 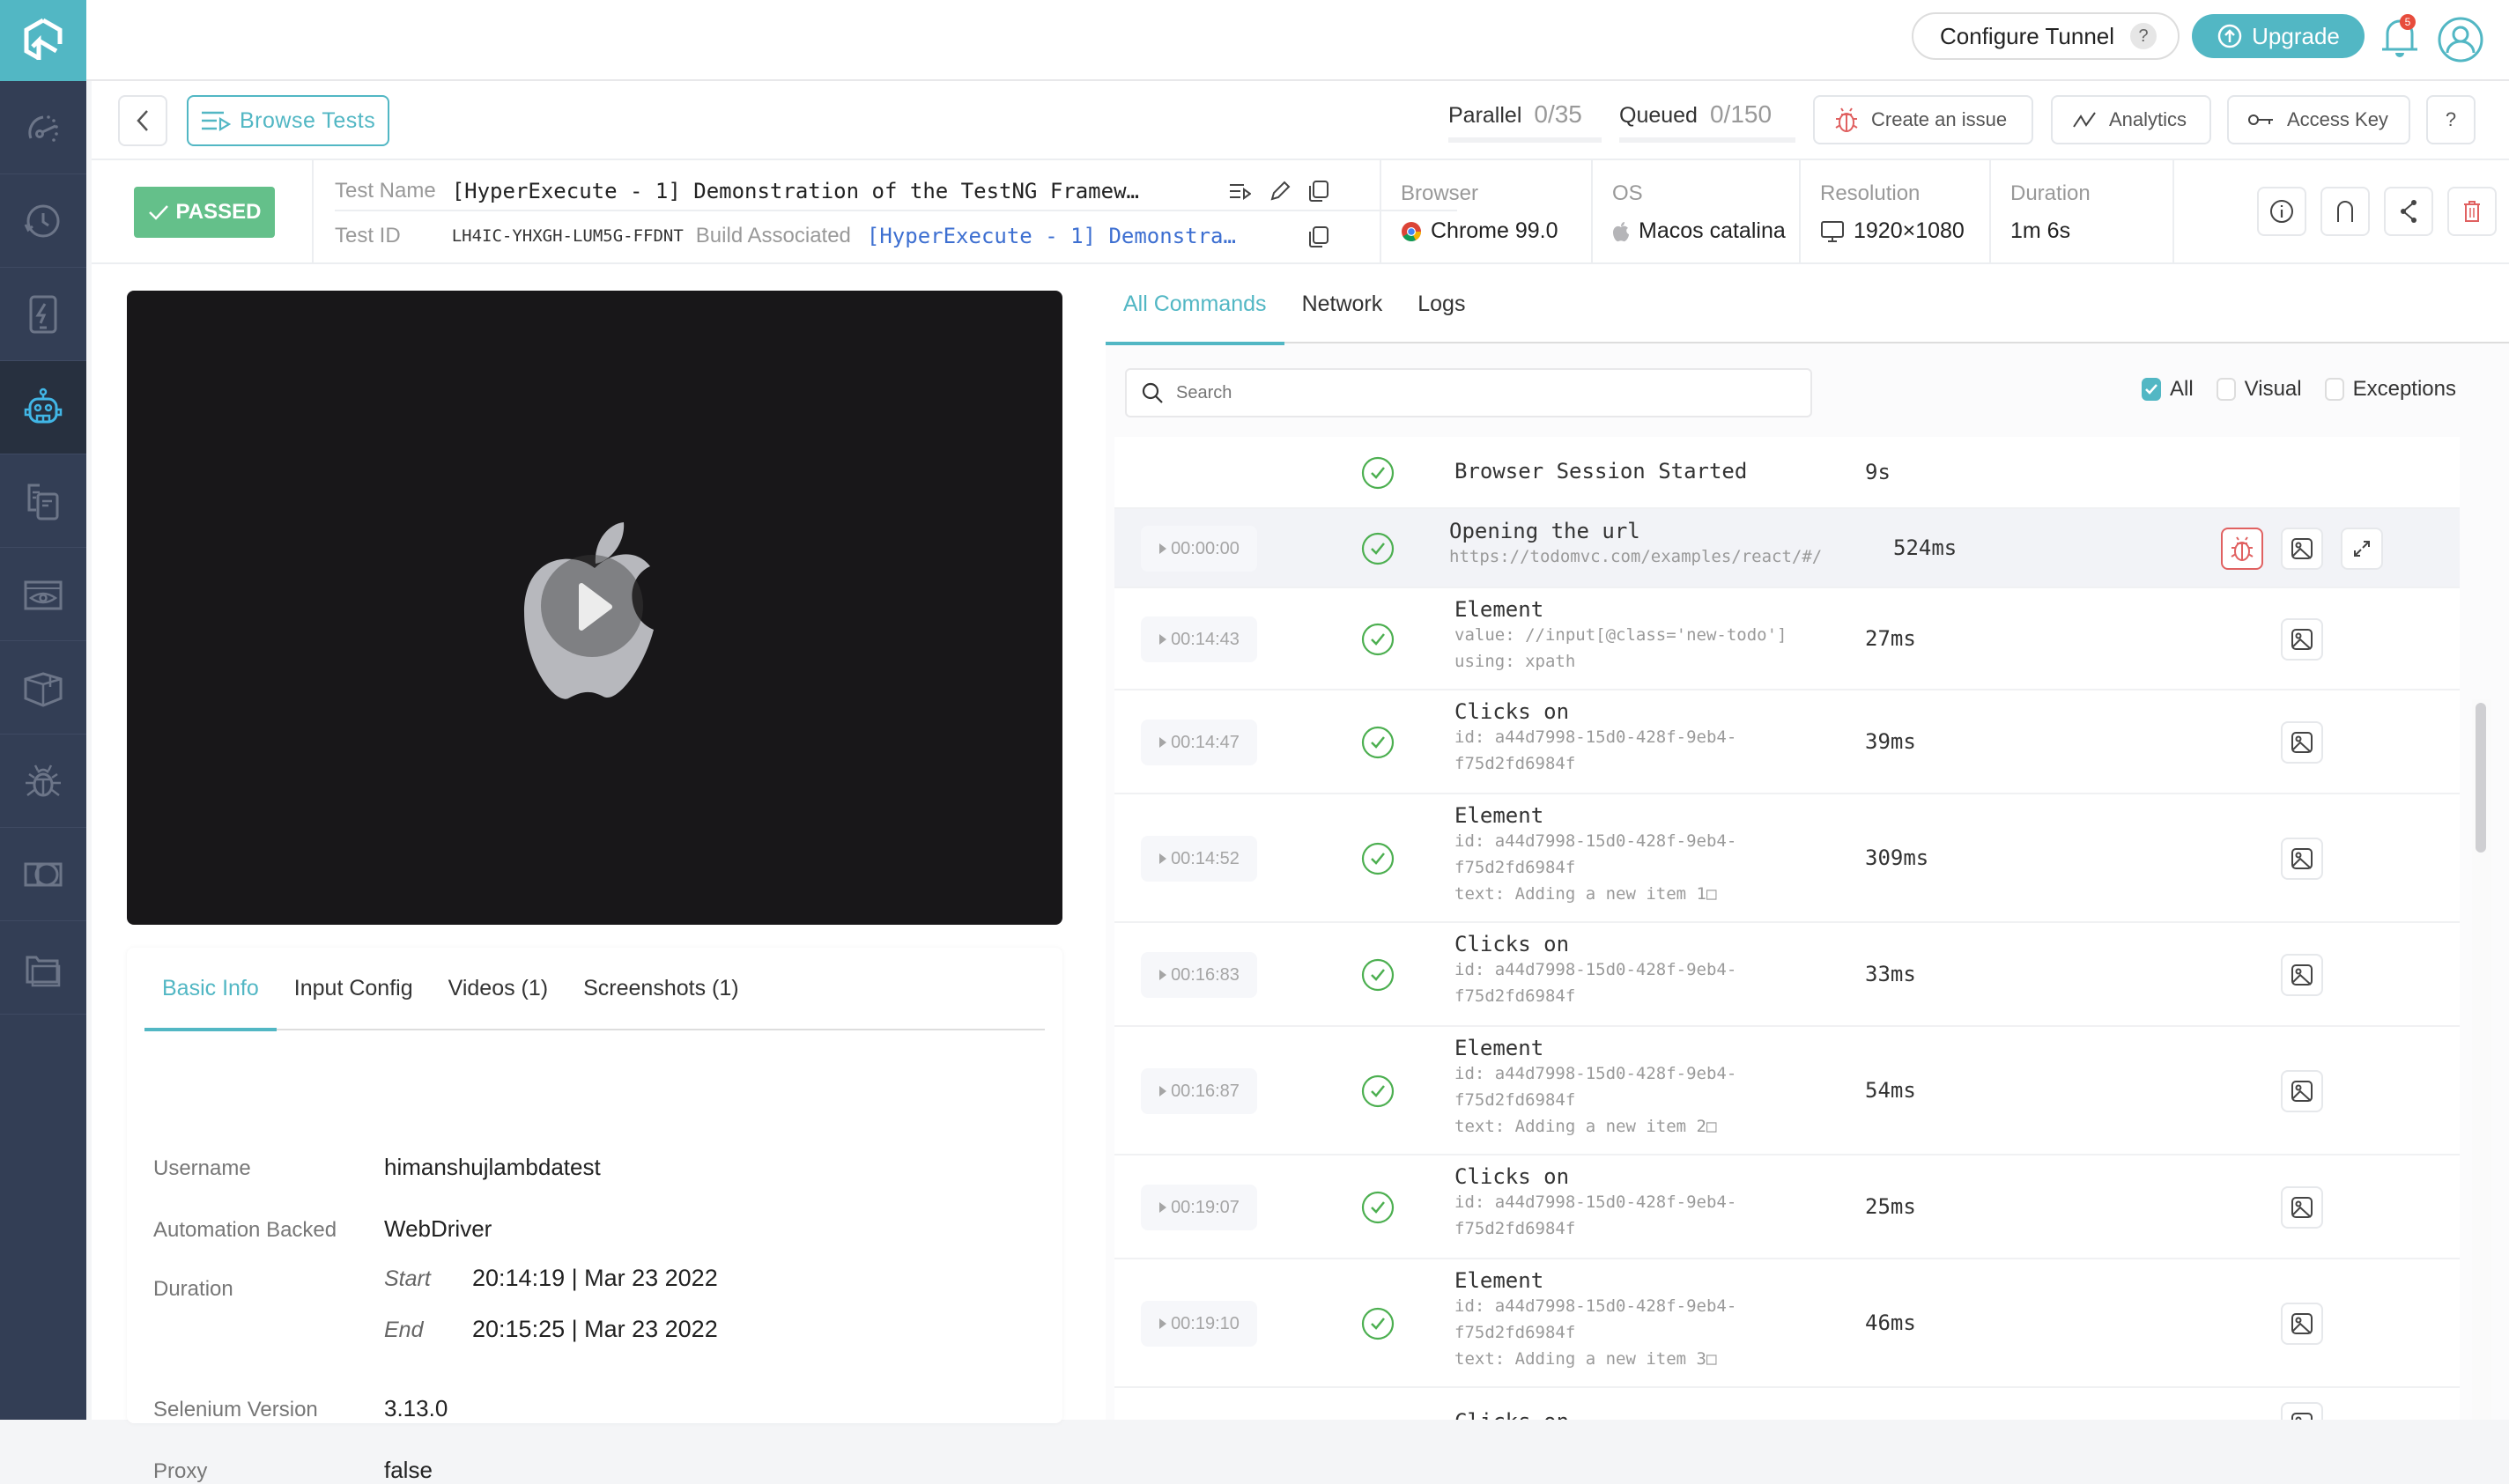 What do you see at coordinates (1595, 1073) in the screenshot?
I see `command-detail: id: a44d7998-15d0-428f-9eb4-` at bounding box center [1595, 1073].